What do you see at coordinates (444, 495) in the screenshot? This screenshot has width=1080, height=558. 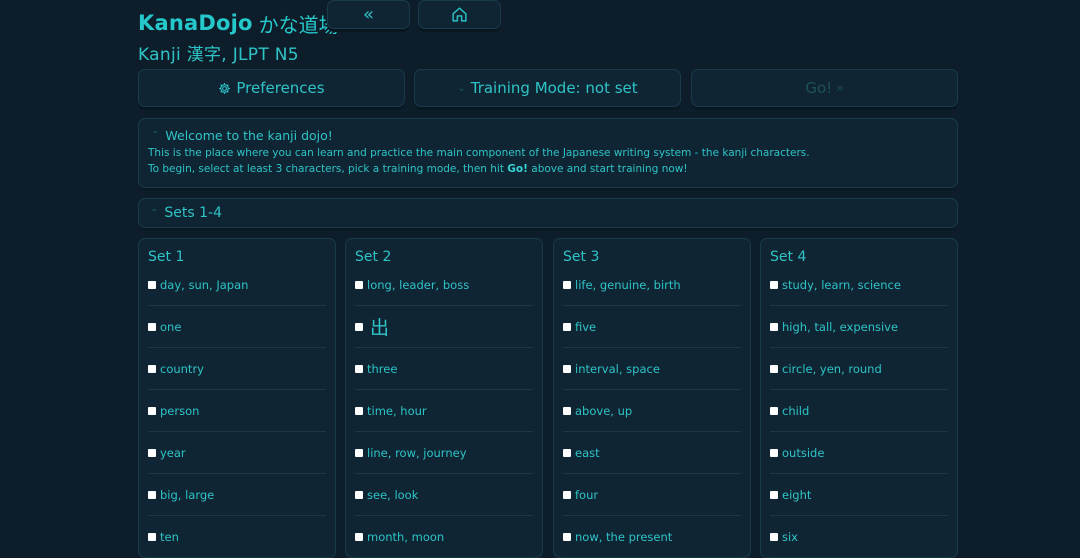 I see `list-item: see, look` at bounding box center [444, 495].